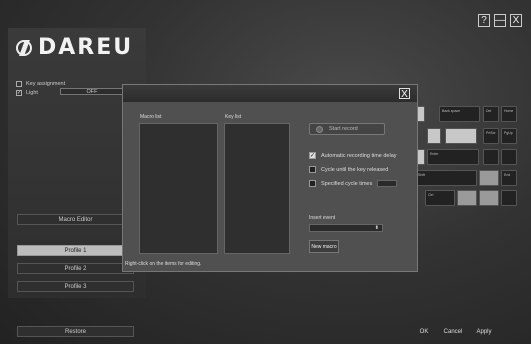 This screenshot has width=531, height=344. What do you see at coordinates (343, 129) in the screenshot?
I see `start-record-label: Start record` at bounding box center [343, 129].